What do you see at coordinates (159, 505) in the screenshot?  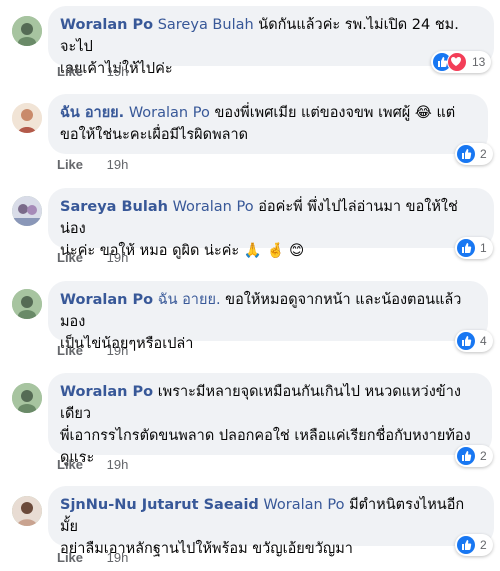 I see `author-name: SjnNu-Nu Jutarut Saeaid` at bounding box center [159, 505].